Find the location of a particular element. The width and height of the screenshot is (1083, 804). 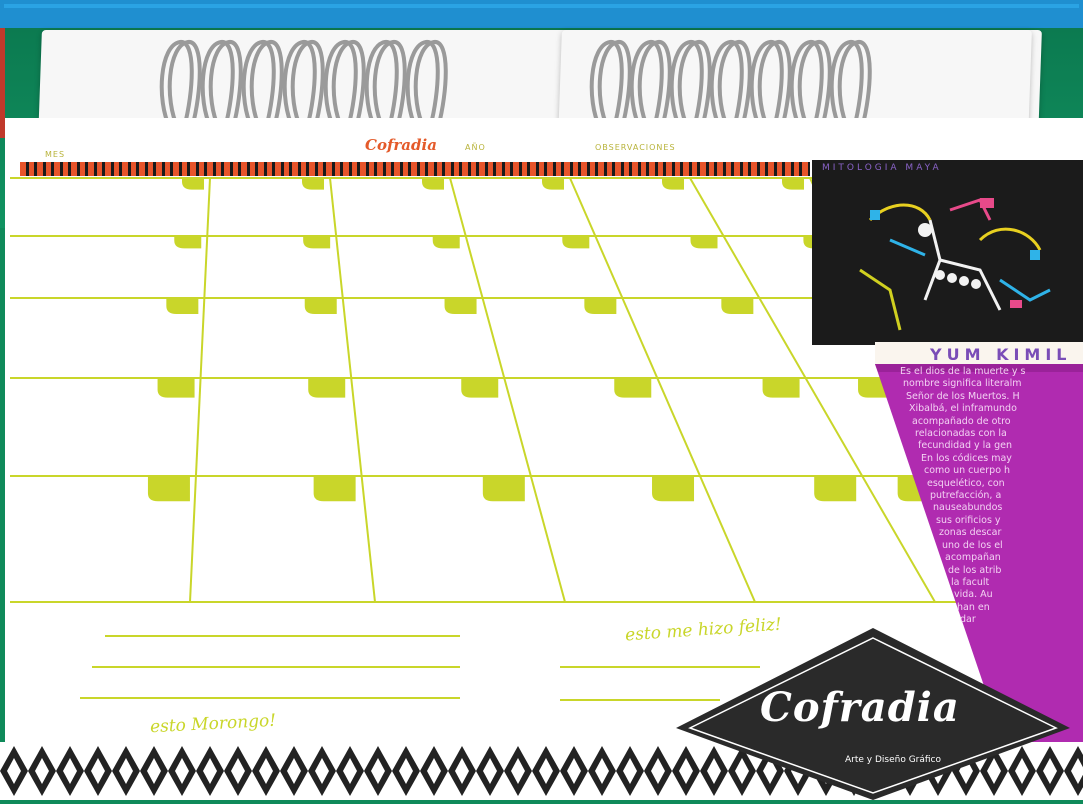

logo-wordmark: Cofradia is located at coordinates (860, 707).